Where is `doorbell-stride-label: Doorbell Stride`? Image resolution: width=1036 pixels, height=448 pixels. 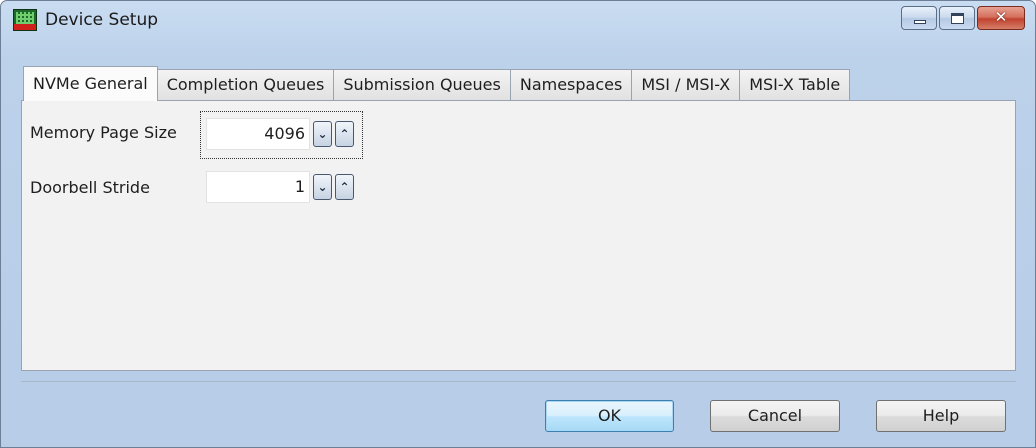
doorbell-stride-label: Doorbell Stride is located at coordinates (90, 187).